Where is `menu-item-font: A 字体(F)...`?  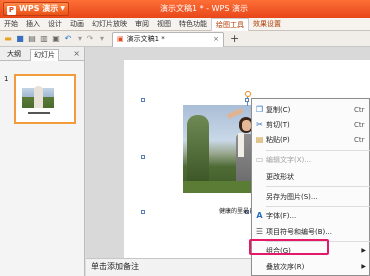
menu-item-font: A 字体(F)... is located at coordinates (311, 216).